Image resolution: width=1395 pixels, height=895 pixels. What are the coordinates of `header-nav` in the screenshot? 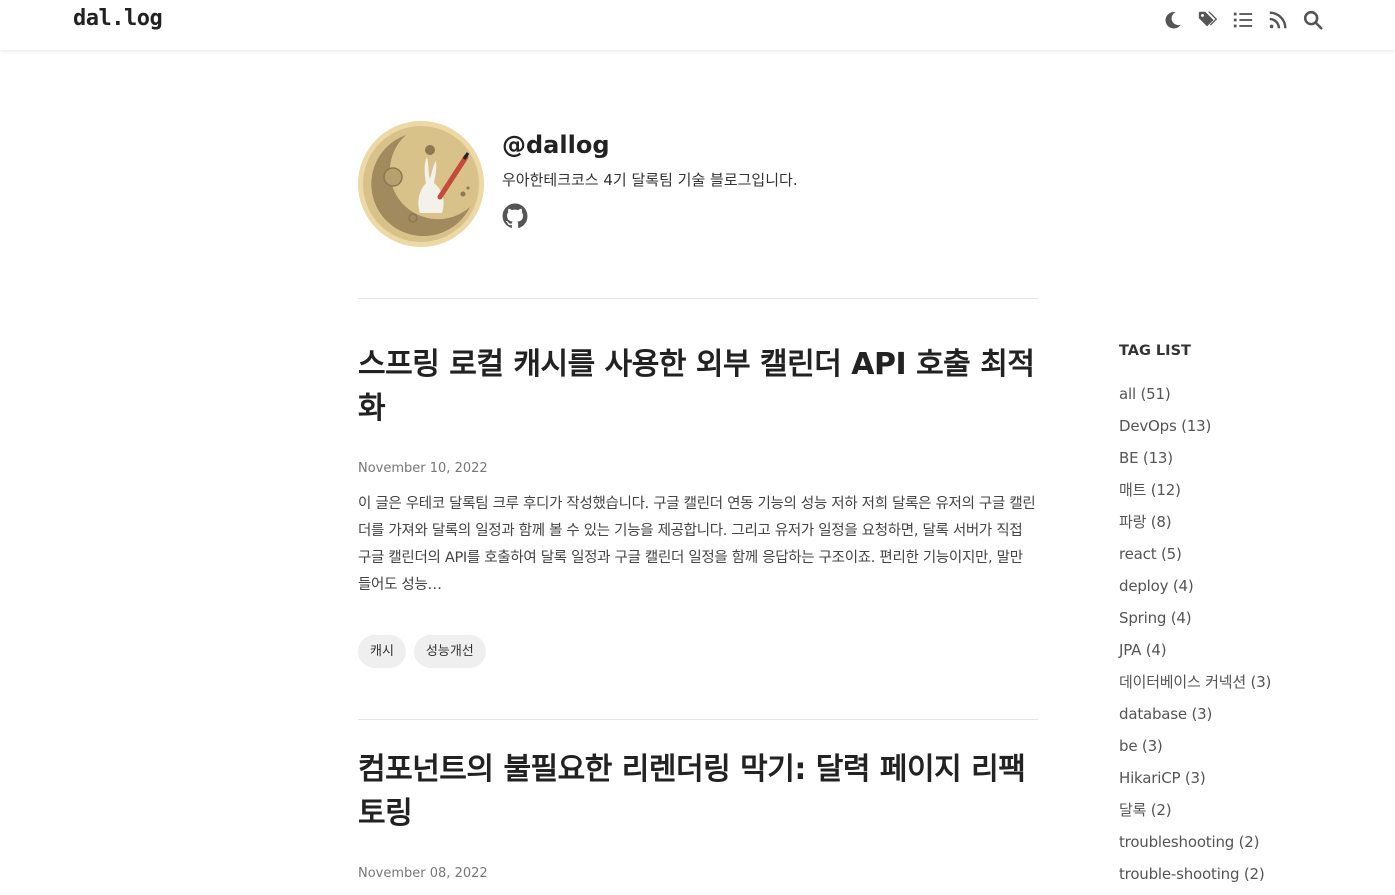 It's located at (1243, 20).